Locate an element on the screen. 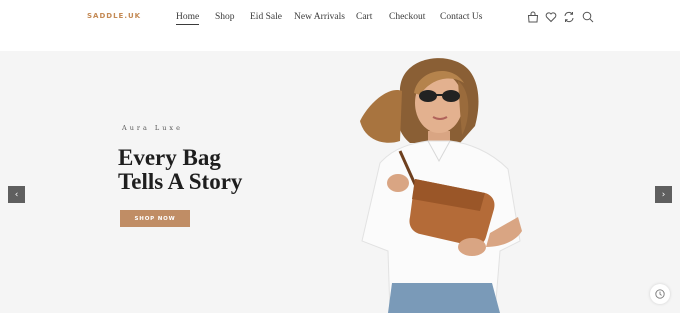 This screenshot has height=313, width=680. hero-eyebrow: Aura Luxe is located at coordinates (152, 128).